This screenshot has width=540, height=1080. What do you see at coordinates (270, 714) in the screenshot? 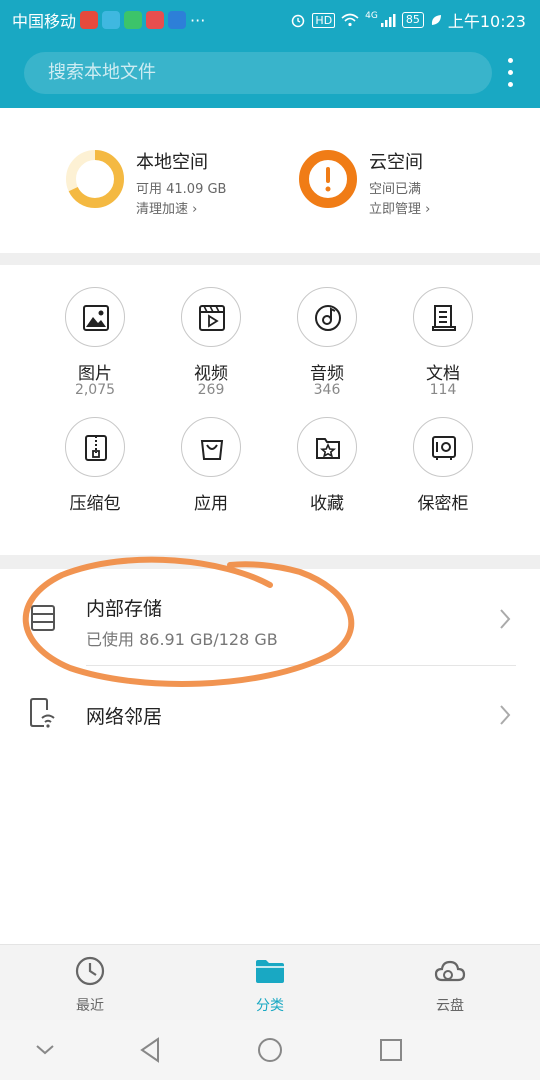
I see `network-neighborhood-row: 网络邻居` at bounding box center [270, 714].